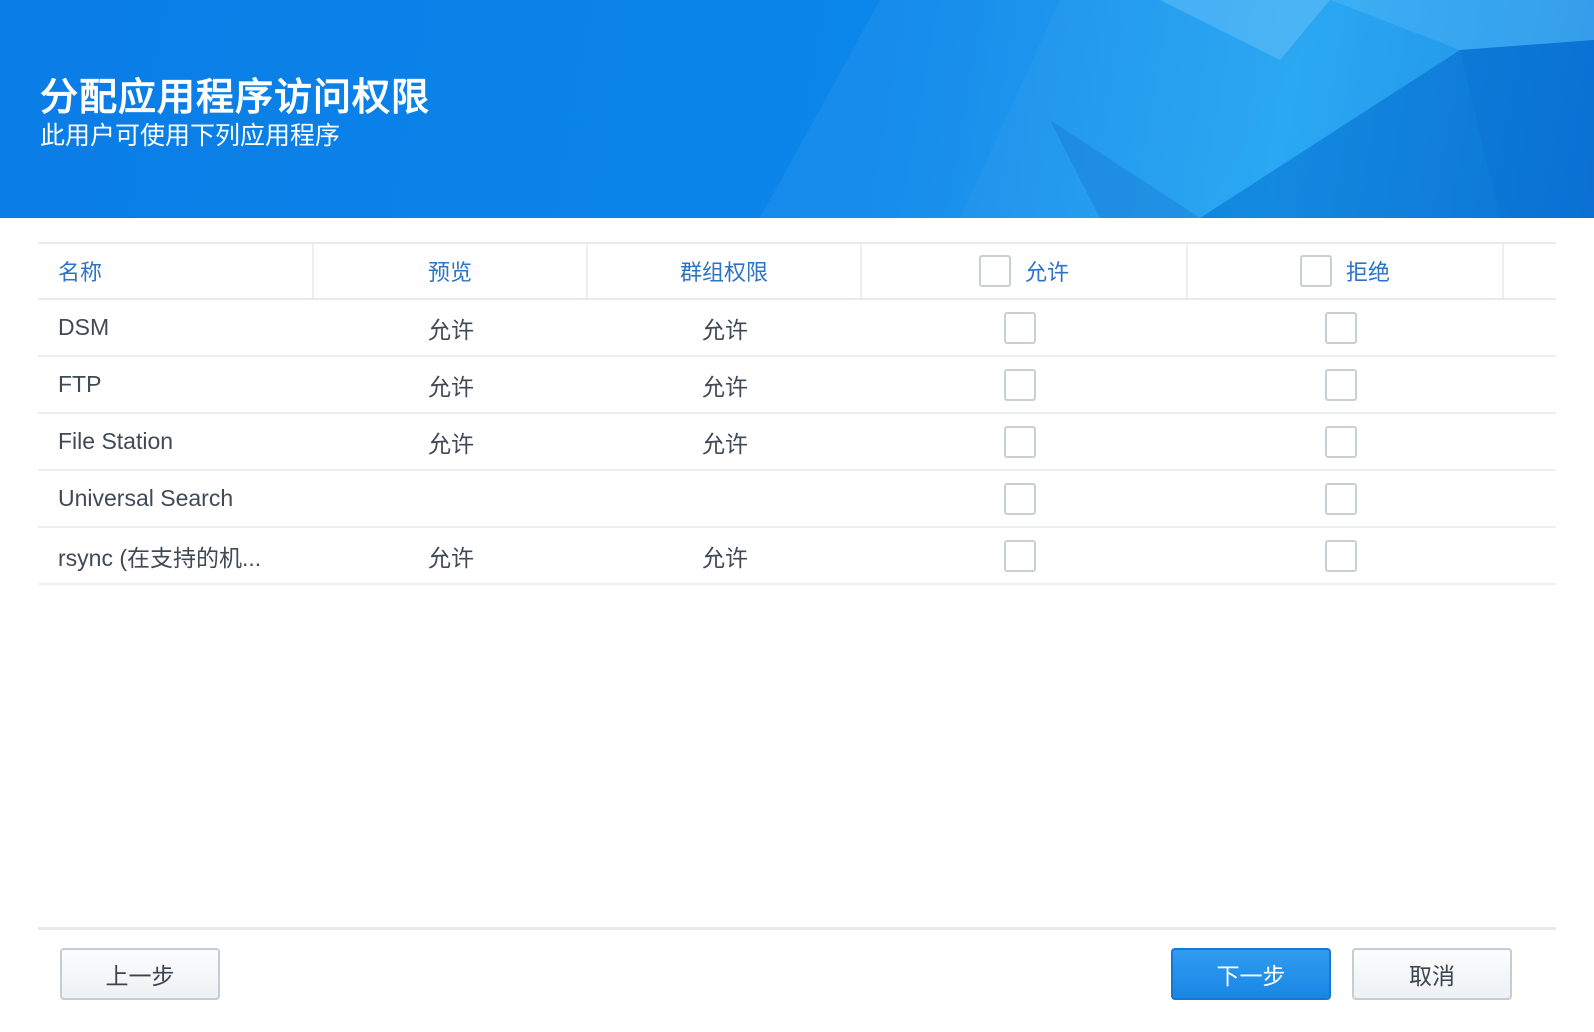 The width and height of the screenshot is (1594, 1032). Describe the element at coordinates (116, 441) in the screenshot. I see `app-name: File Station` at that location.